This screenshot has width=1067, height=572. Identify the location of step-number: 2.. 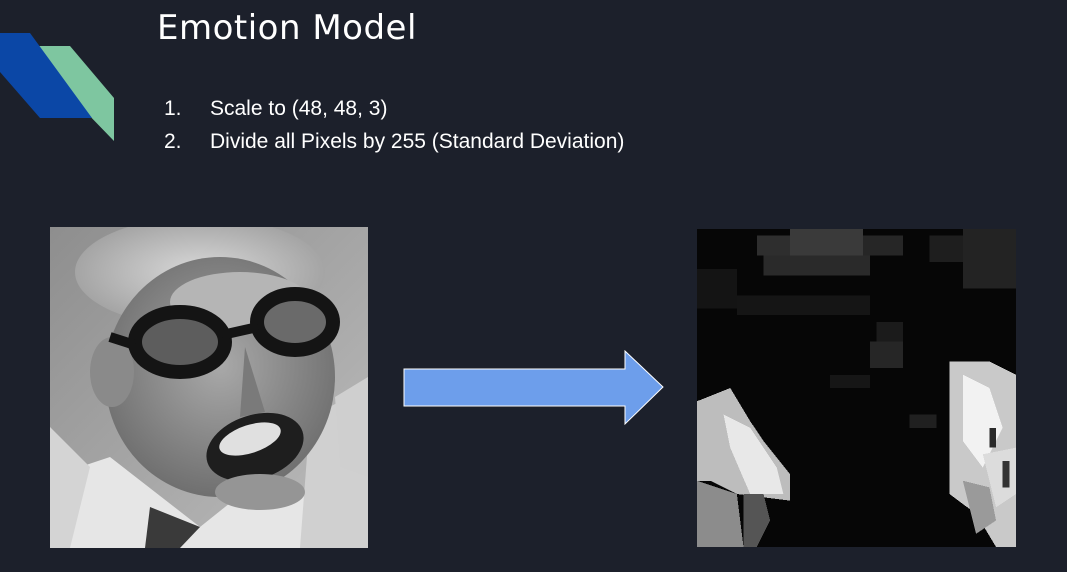
(173, 141).